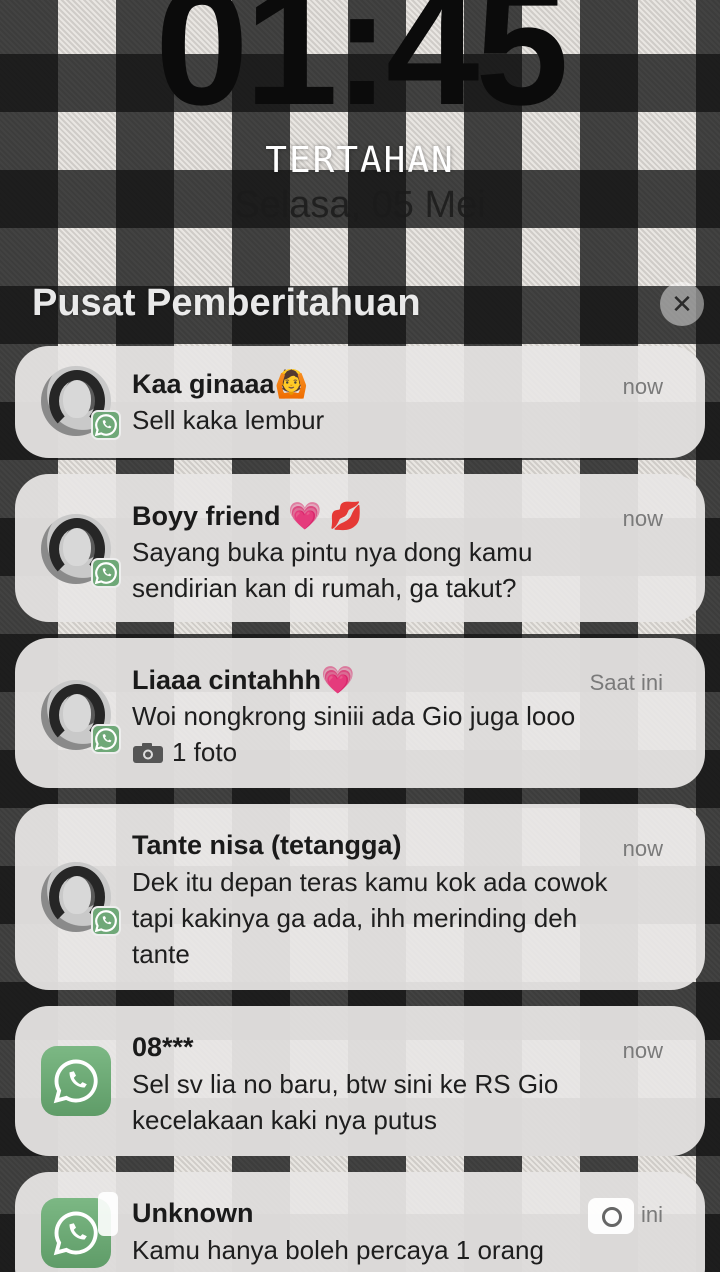 Image resolution: width=720 pixels, height=1272 pixels. I want to click on lock-status-text: TERTAHAN, so click(360, 160).